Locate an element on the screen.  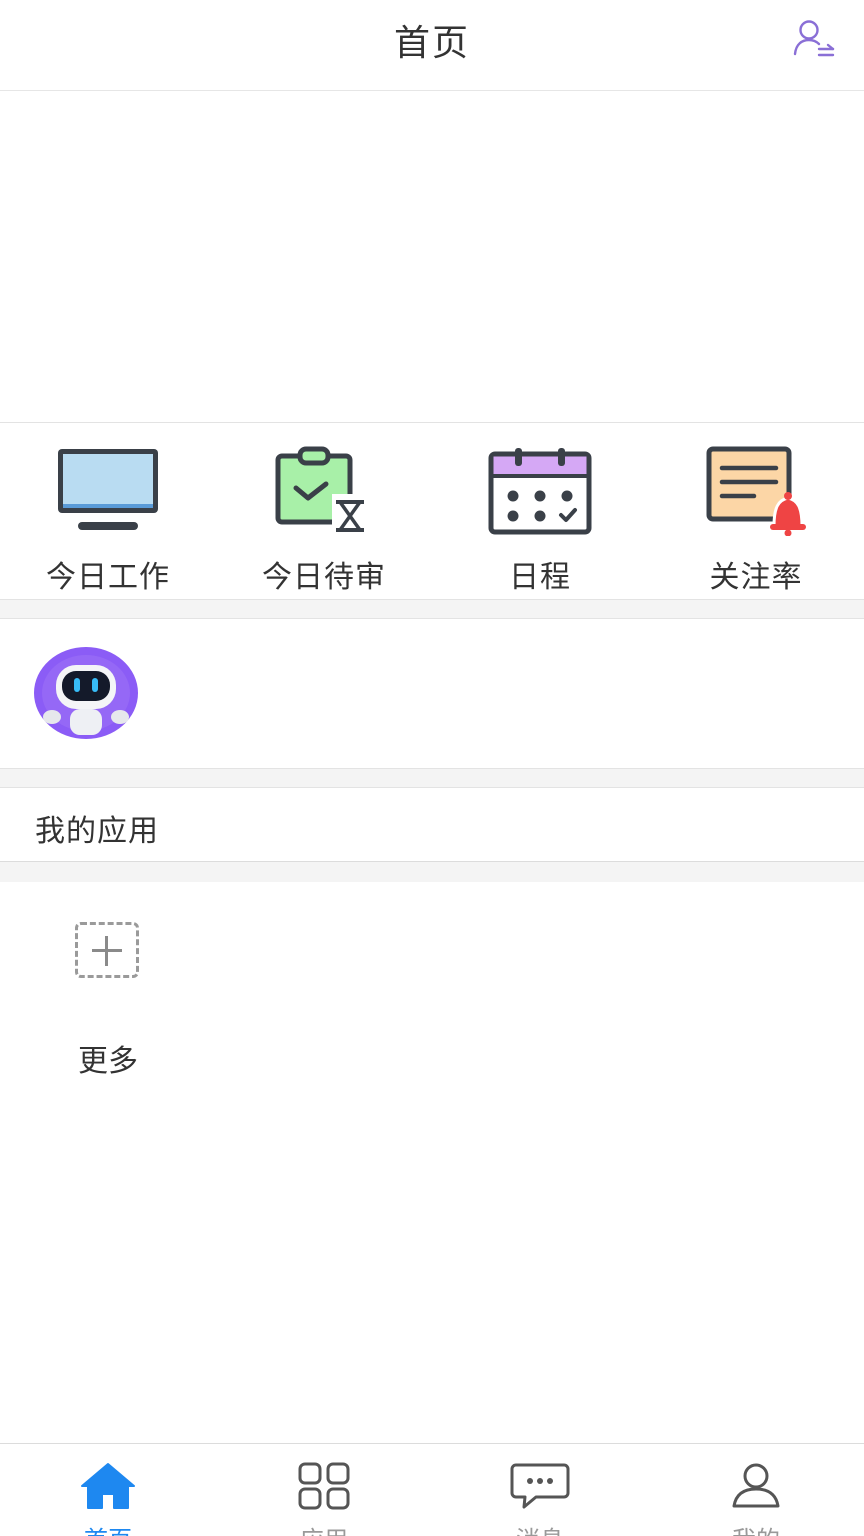
quick-links: 今日工作 今日待审 日程 关注率 is located at coordinates (432, 511).